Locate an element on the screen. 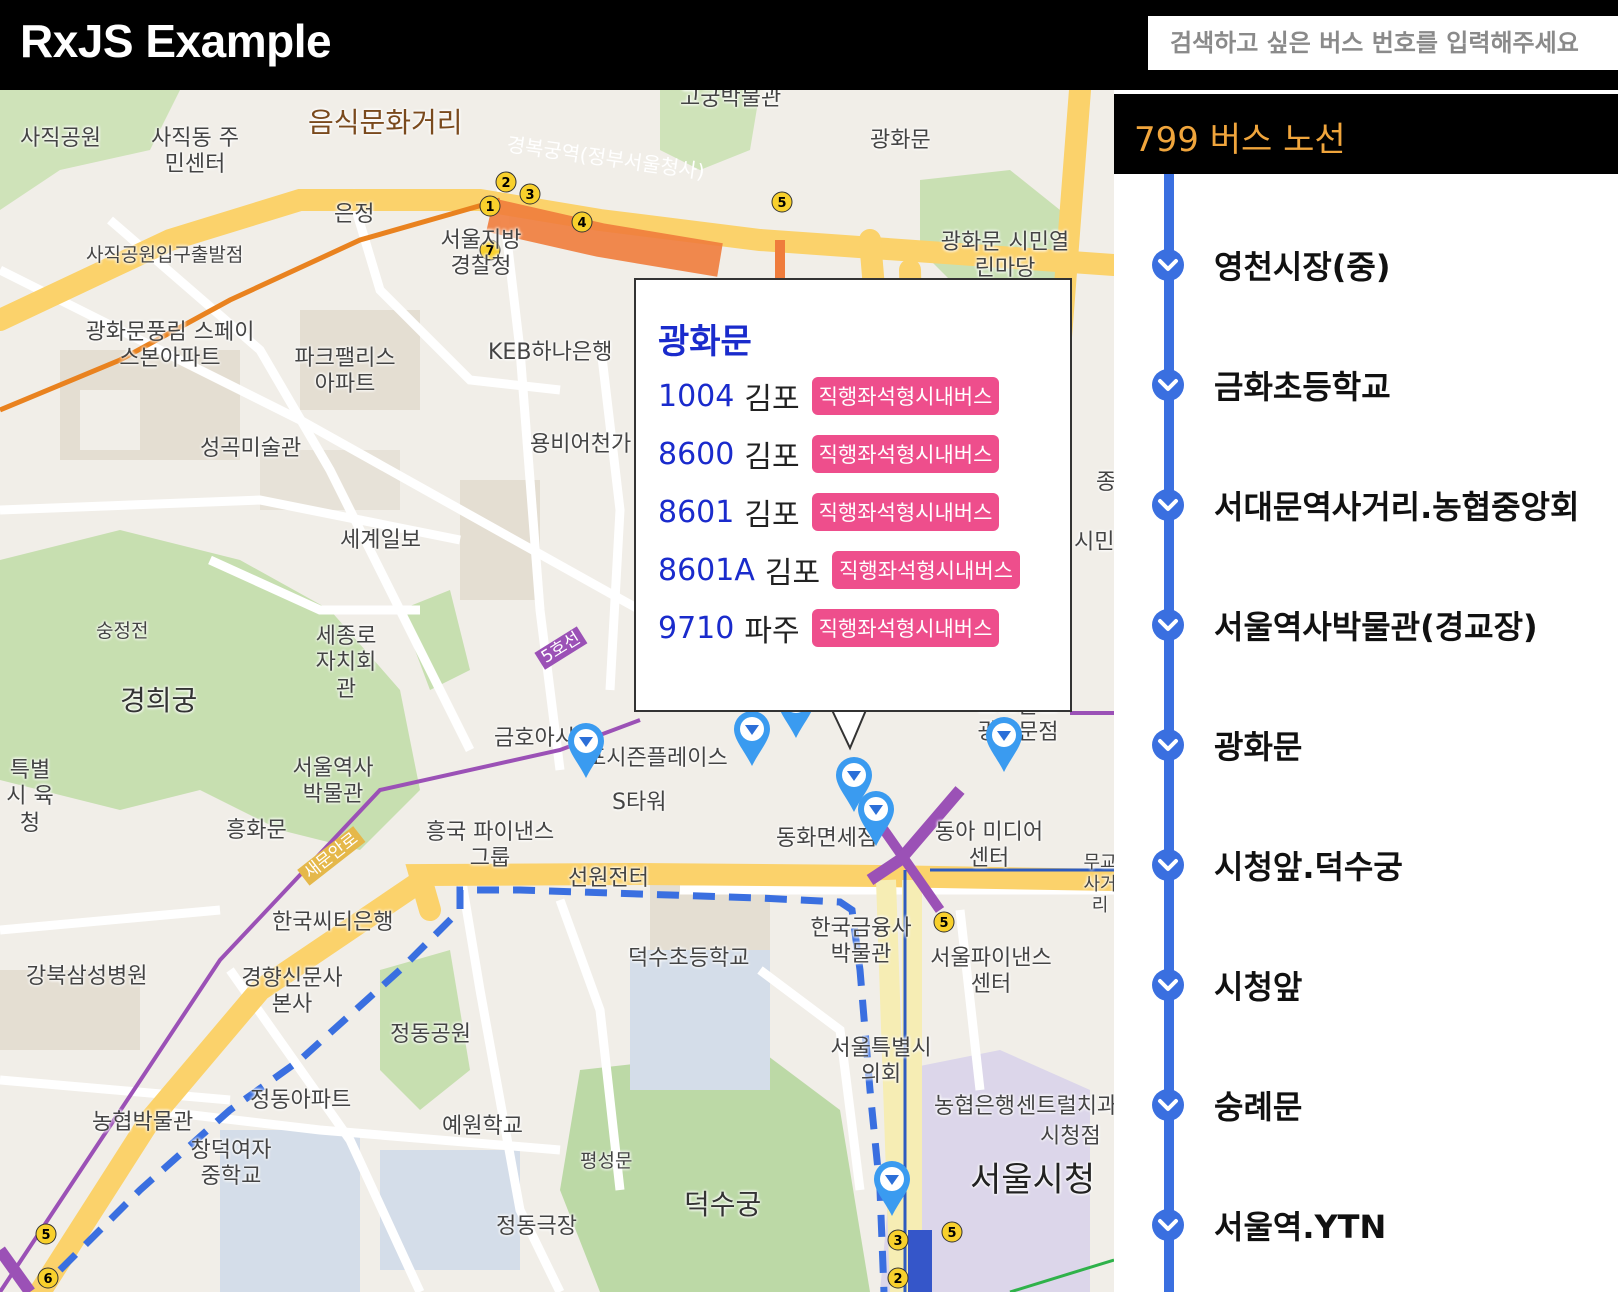 The width and height of the screenshot is (1618, 1292). map-label: 사직동 주민센터 is located at coordinates (195, 152).